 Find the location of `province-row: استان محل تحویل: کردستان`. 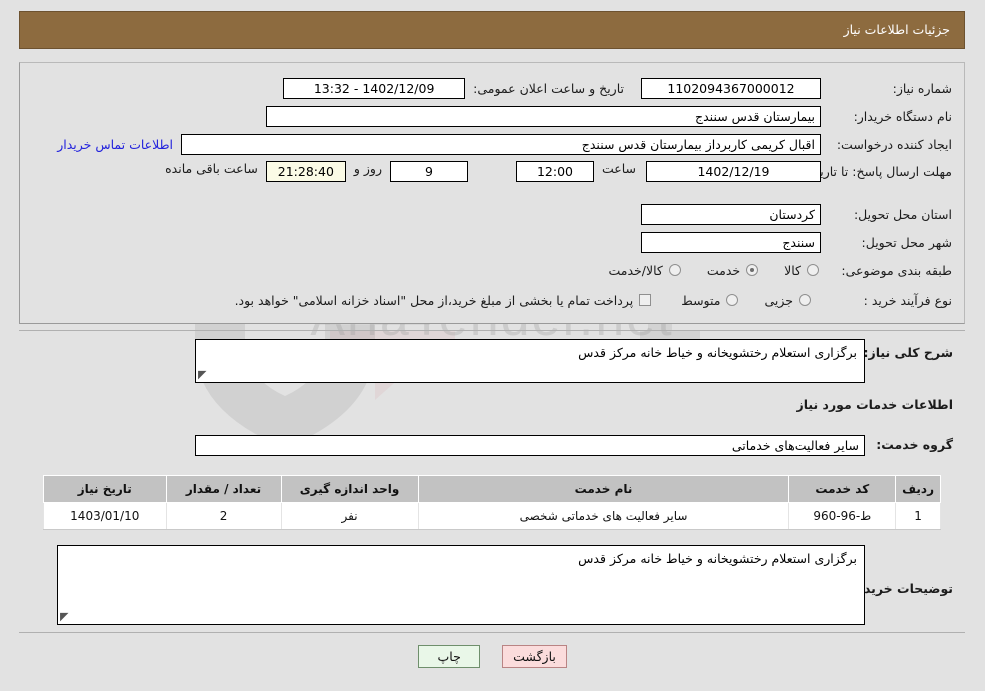

province-row: استان محل تحویل: کردستان is located at coordinates (796, 214).